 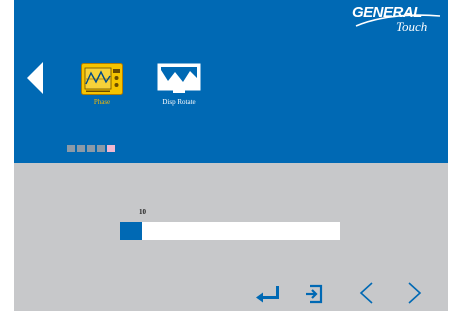 I want to click on phase-slider, so click(x=230, y=231).